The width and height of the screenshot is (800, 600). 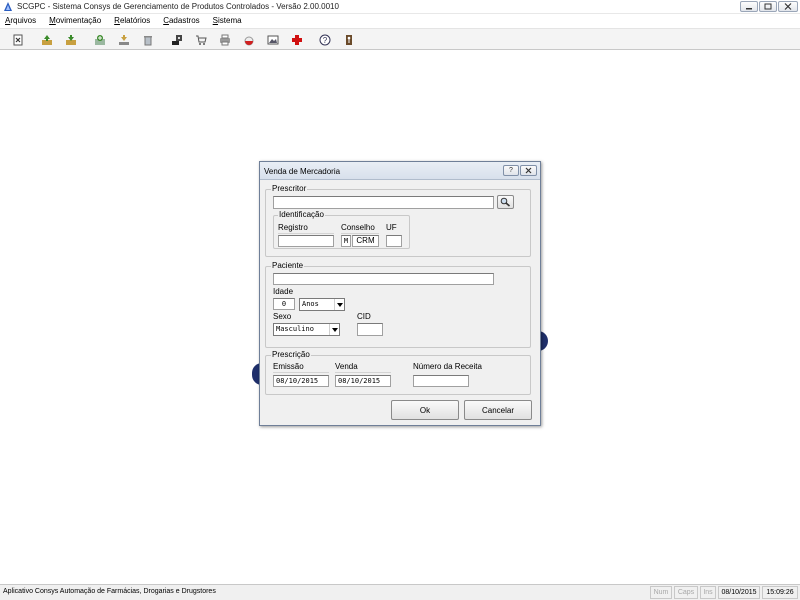 What do you see at coordinates (447, 366) in the screenshot?
I see `numero-receita-label: Número da Receita` at bounding box center [447, 366].